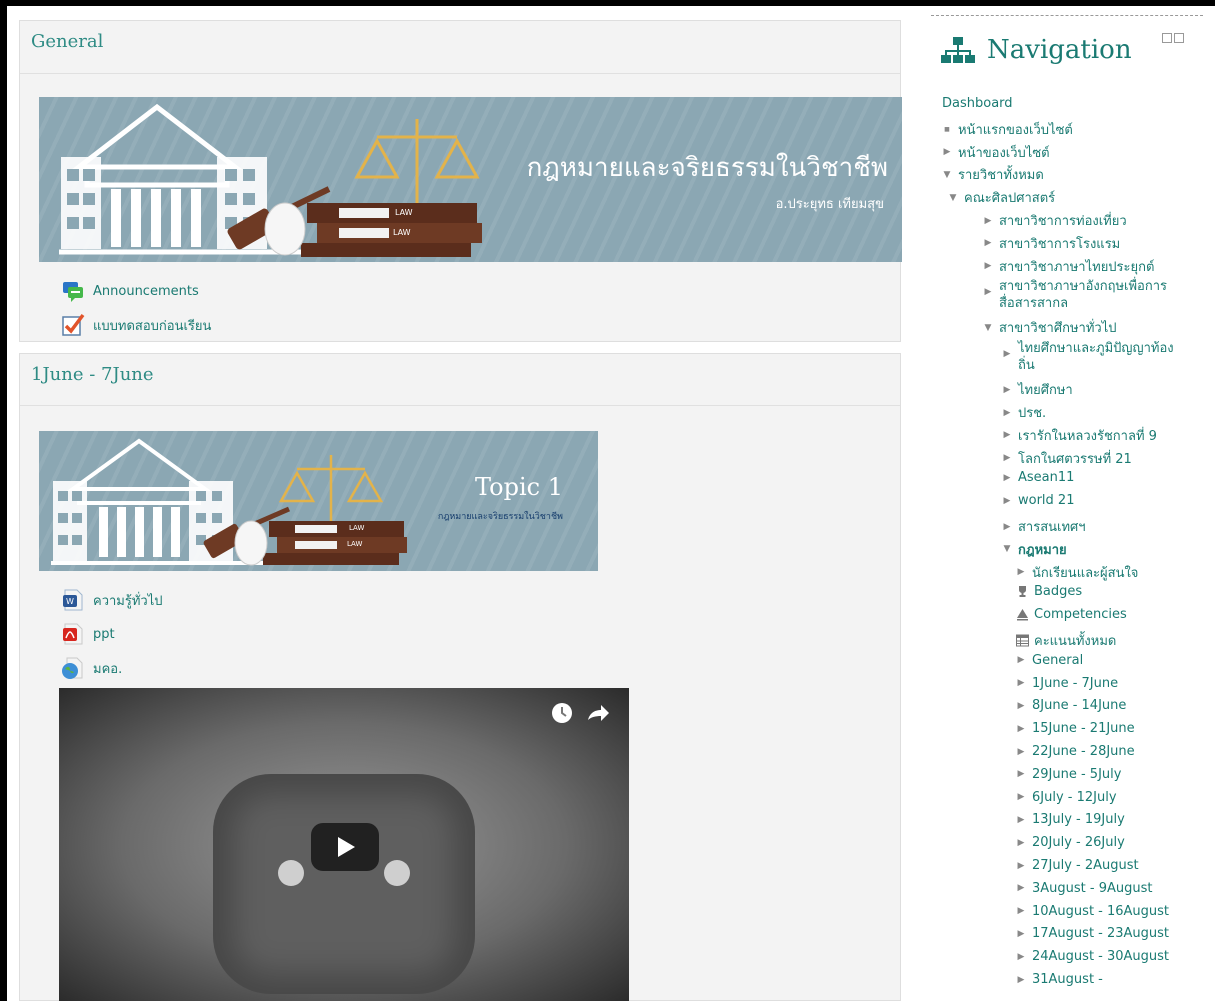  I want to click on nav-item: ▶ 17August - 23August, so click(1093, 933).